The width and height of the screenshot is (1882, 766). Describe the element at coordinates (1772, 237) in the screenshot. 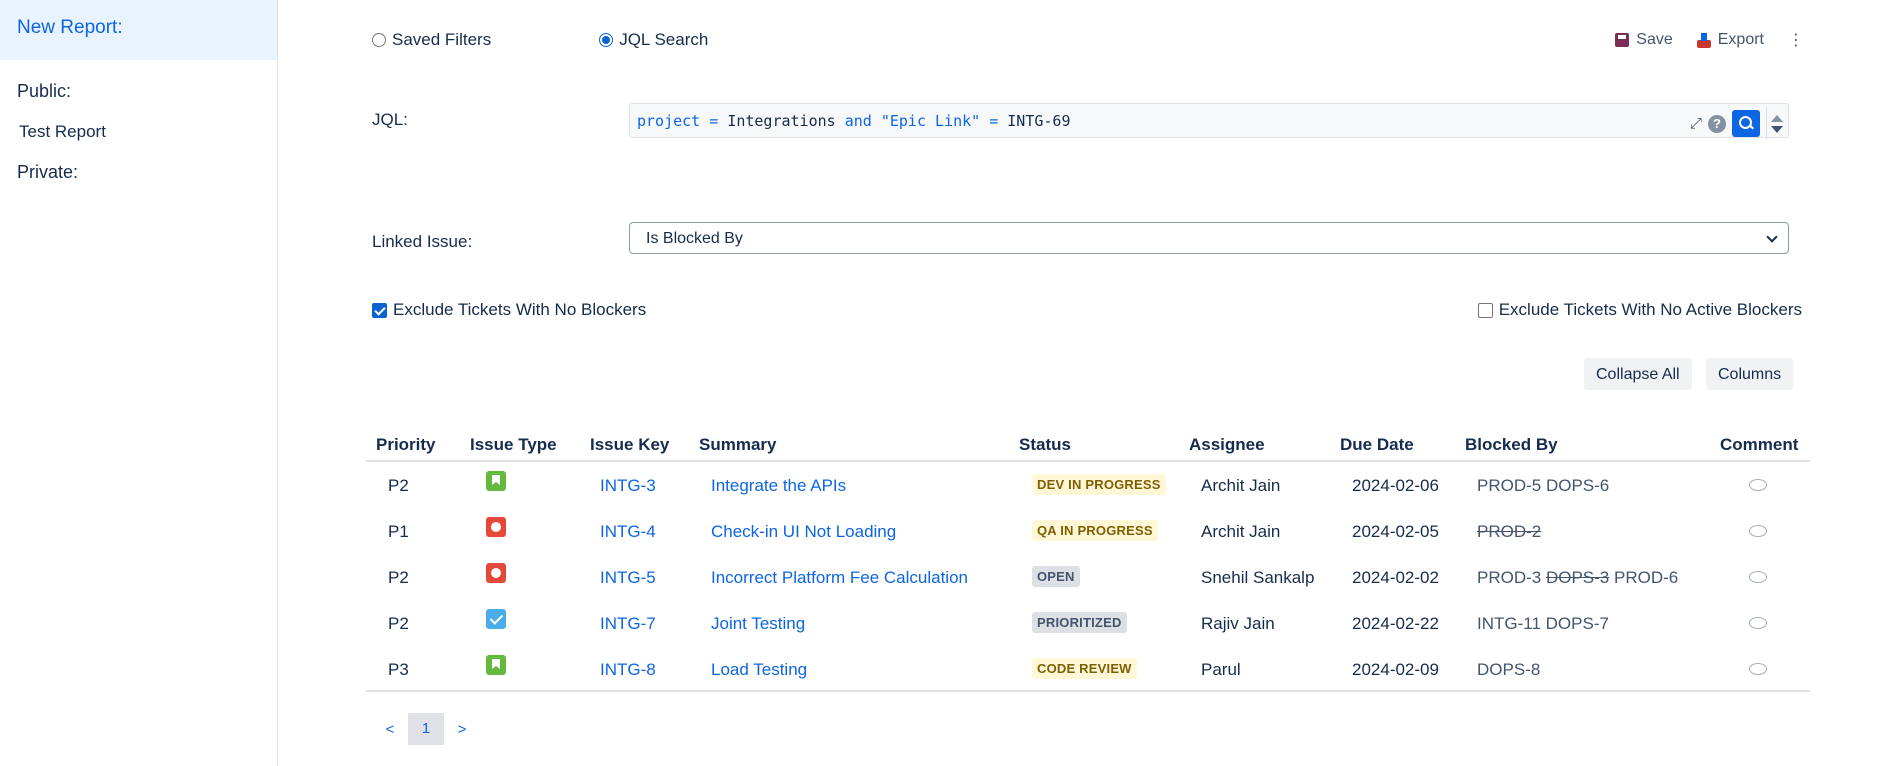

I see `chevron-down-icon` at that location.